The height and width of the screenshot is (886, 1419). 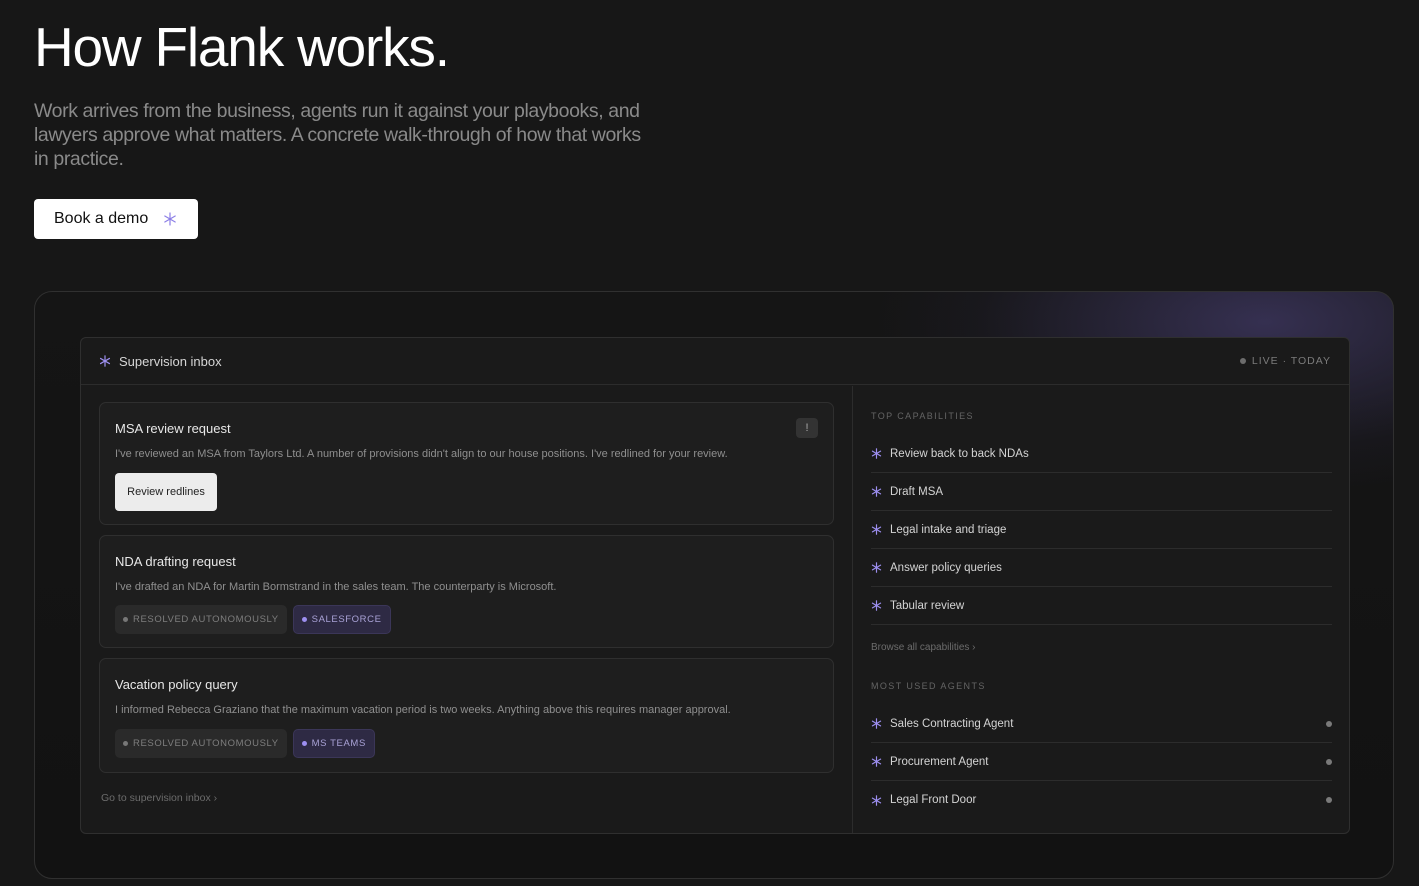 I want to click on agent-item: Procurement Agent, so click(x=1101, y=762).